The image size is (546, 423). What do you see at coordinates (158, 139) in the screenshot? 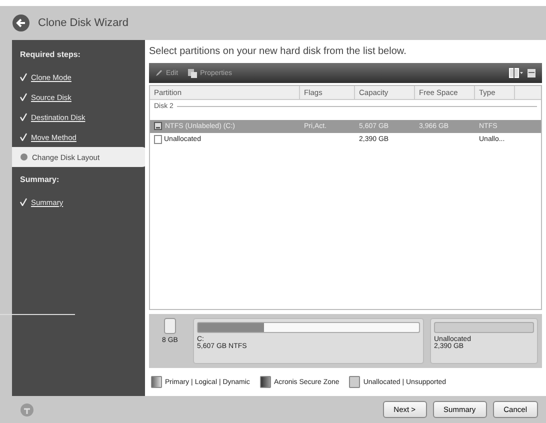
I see `blank-page-icon` at bounding box center [158, 139].